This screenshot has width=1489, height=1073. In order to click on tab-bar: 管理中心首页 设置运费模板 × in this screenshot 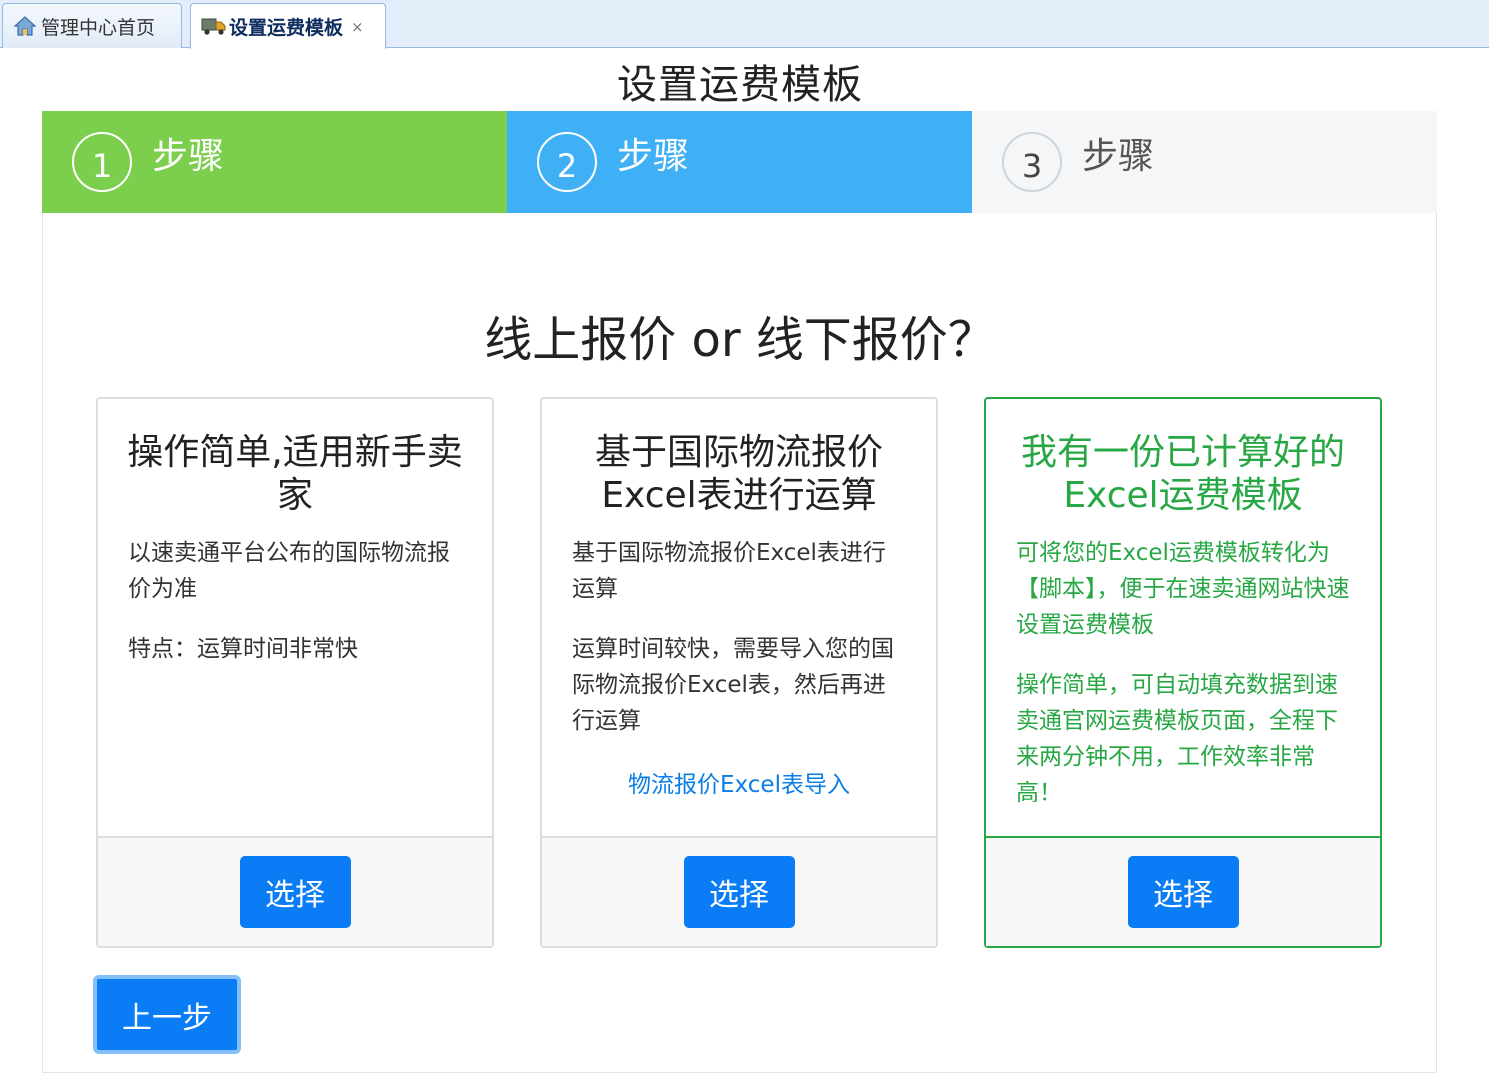, I will do `click(744, 24)`.